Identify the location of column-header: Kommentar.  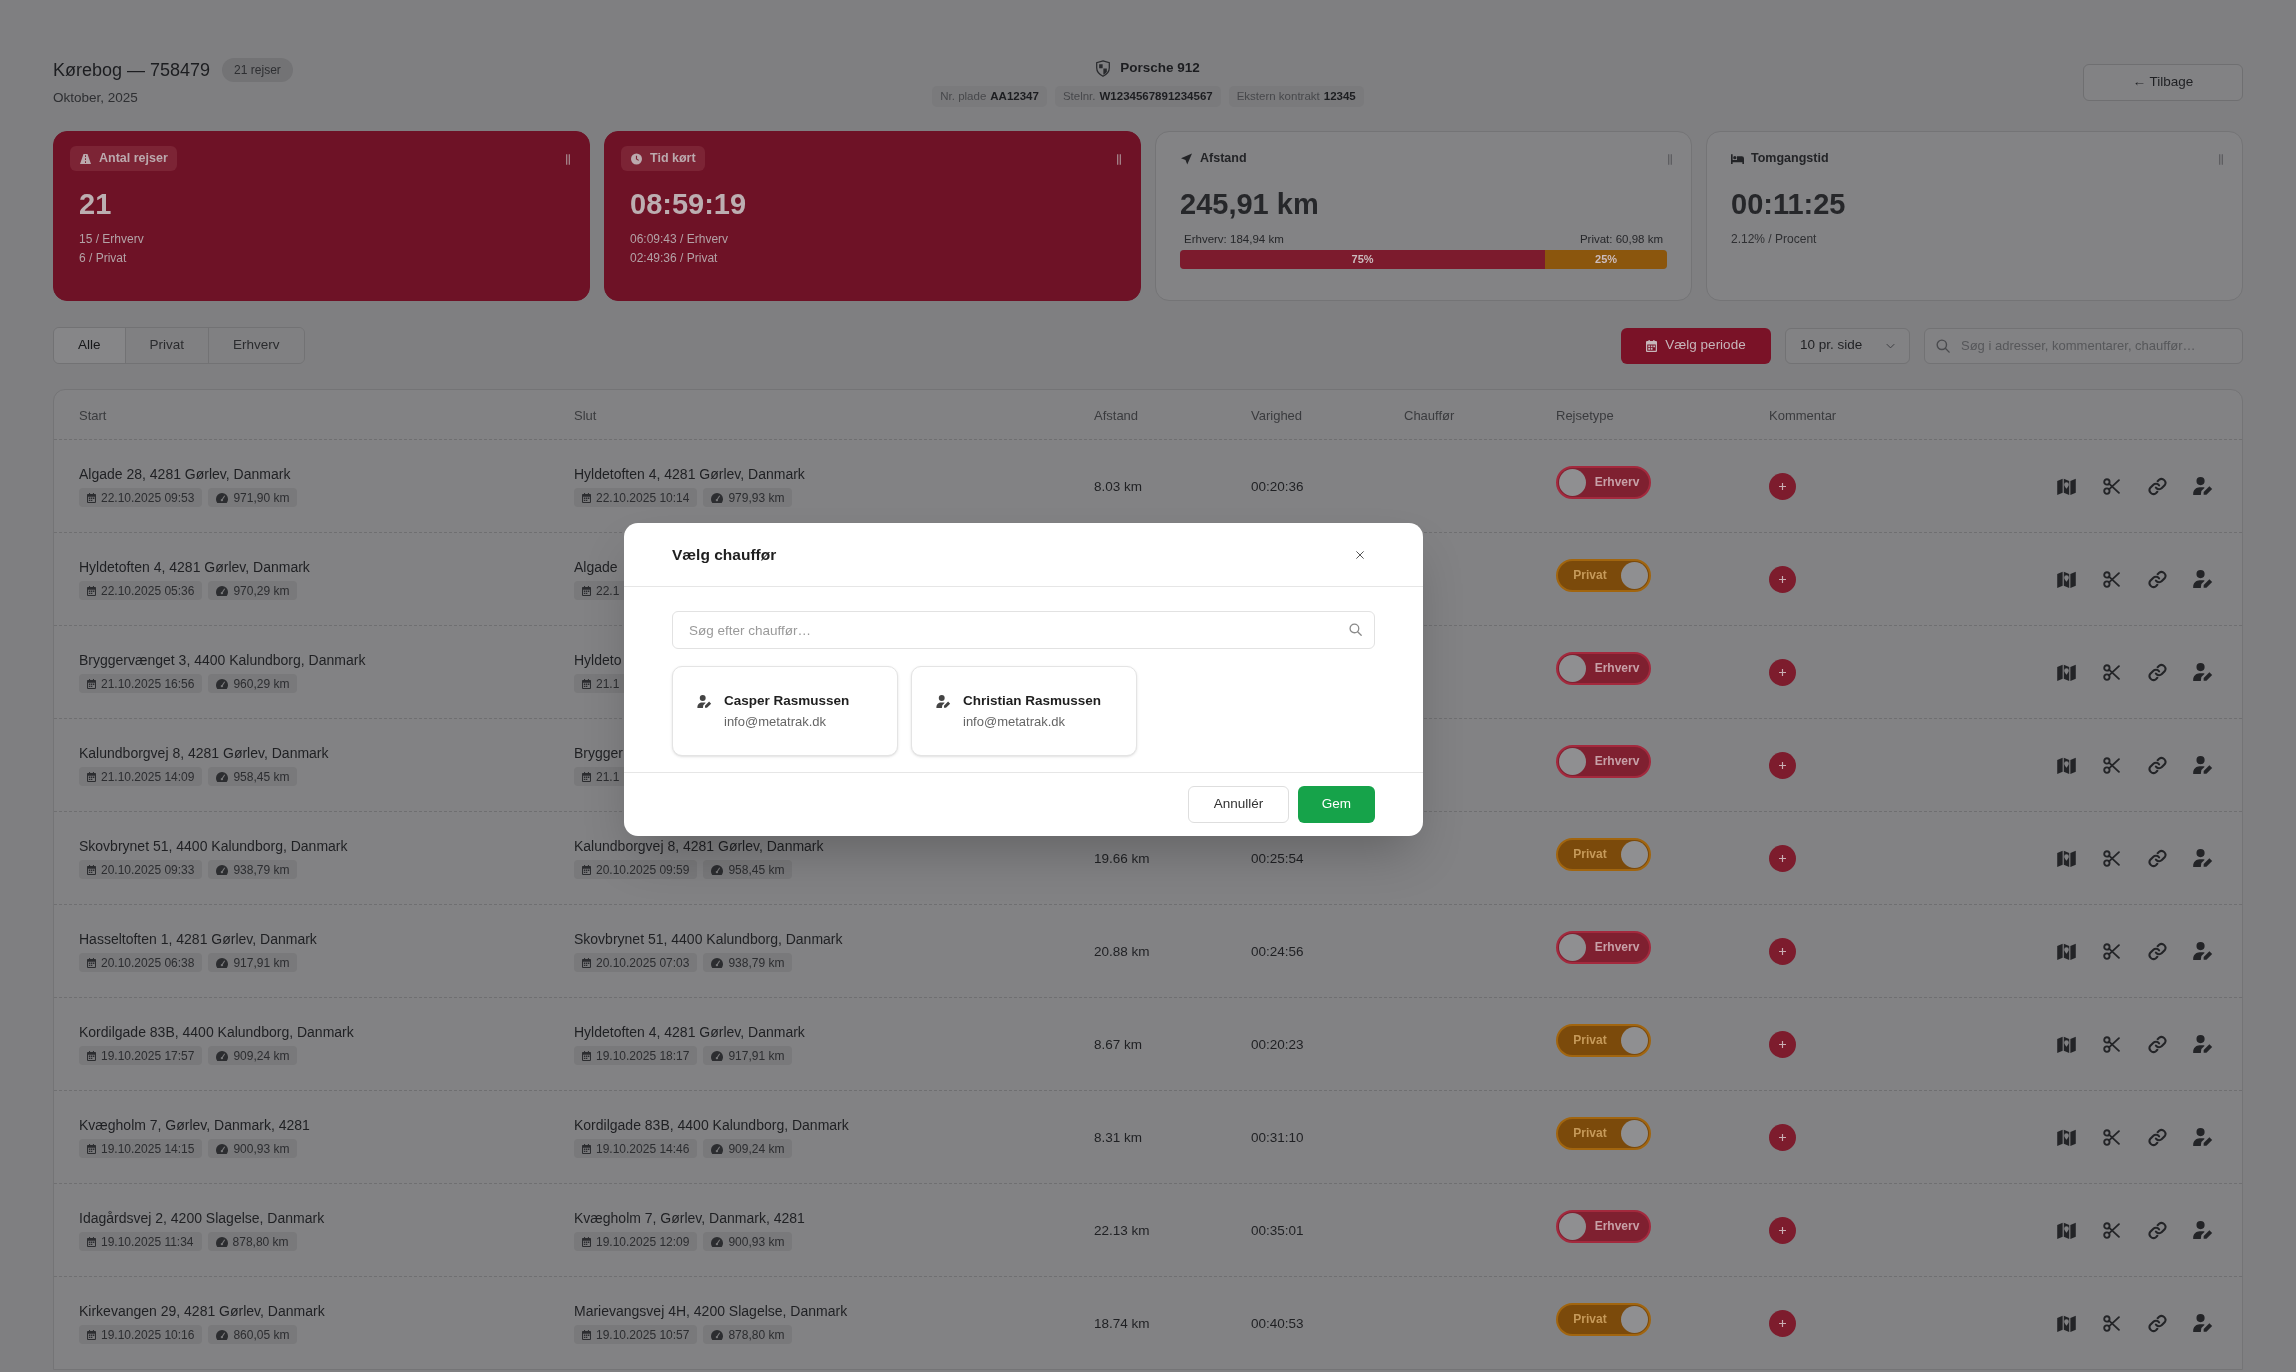
(1803, 415).